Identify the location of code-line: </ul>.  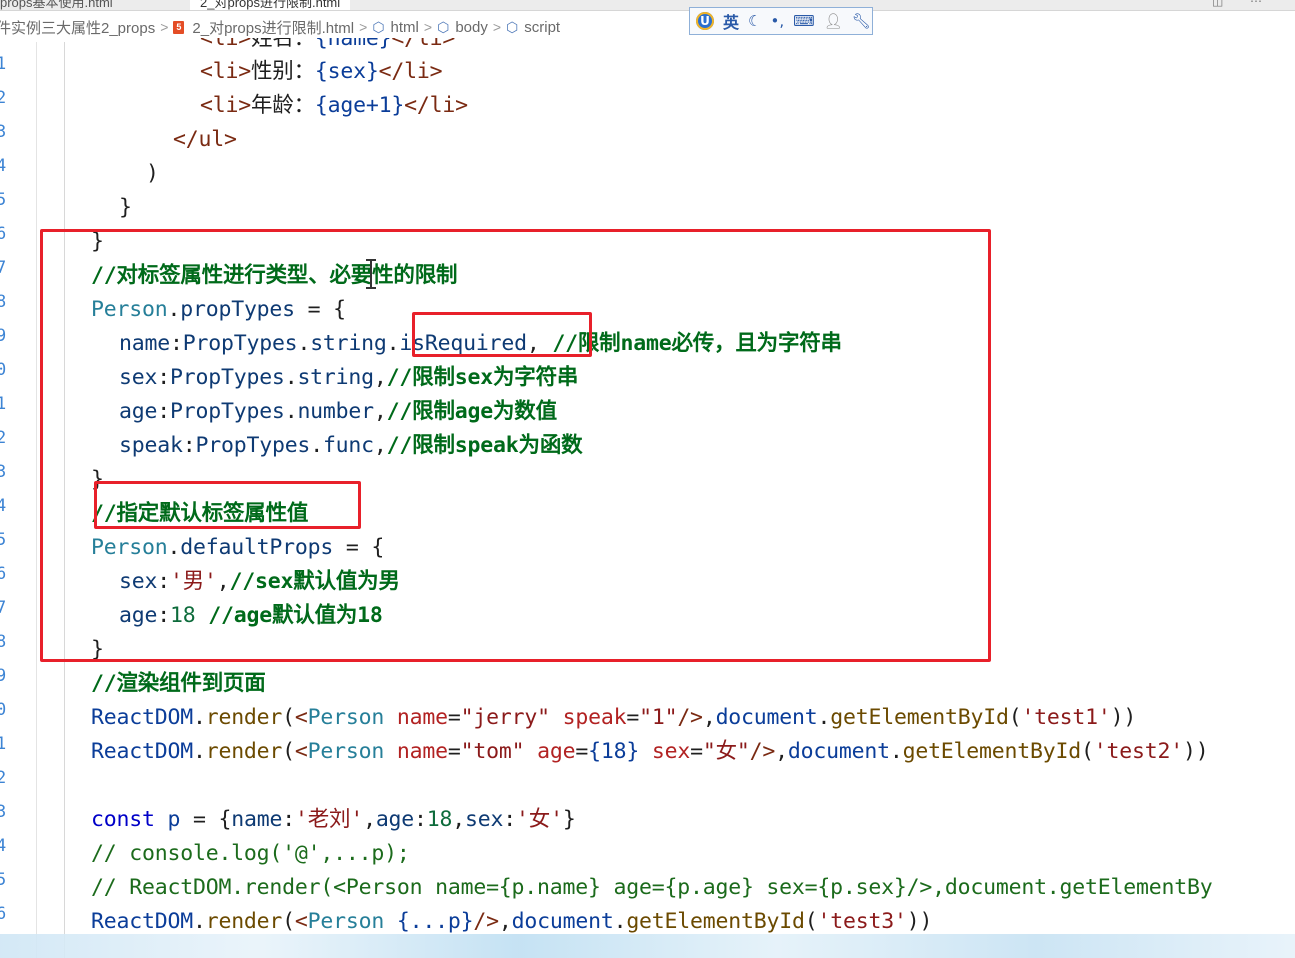
(205, 140).